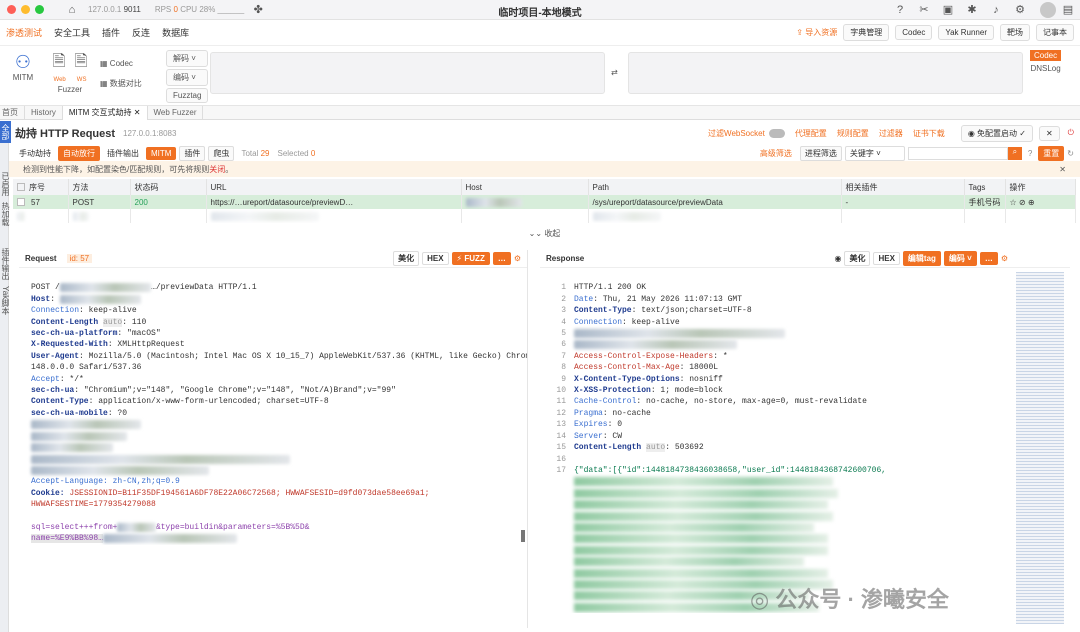 The width and height of the screenshot is (1080, 632). What do you see at coordinates (914, 32) in the screenshot?
I see `codec-button: Codec` at bounding box center [914, 32].